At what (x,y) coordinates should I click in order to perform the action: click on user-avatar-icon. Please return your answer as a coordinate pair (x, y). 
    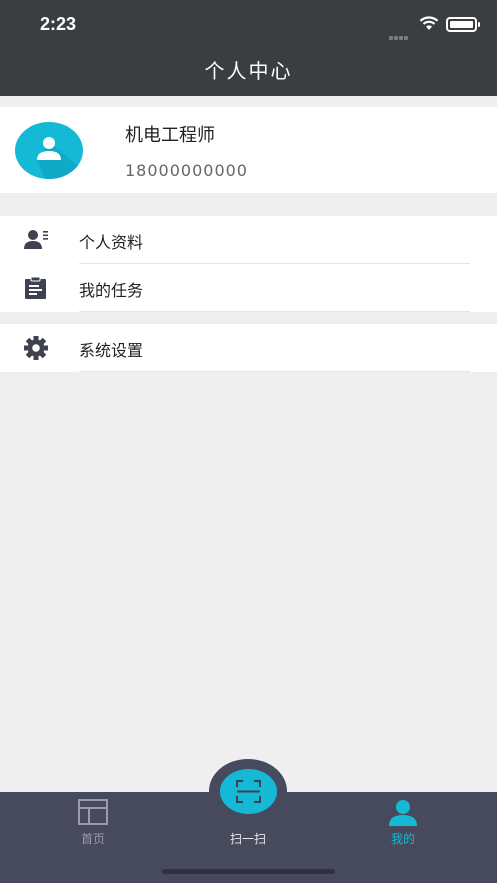
    Looking at the image, I should click on (60, 158).